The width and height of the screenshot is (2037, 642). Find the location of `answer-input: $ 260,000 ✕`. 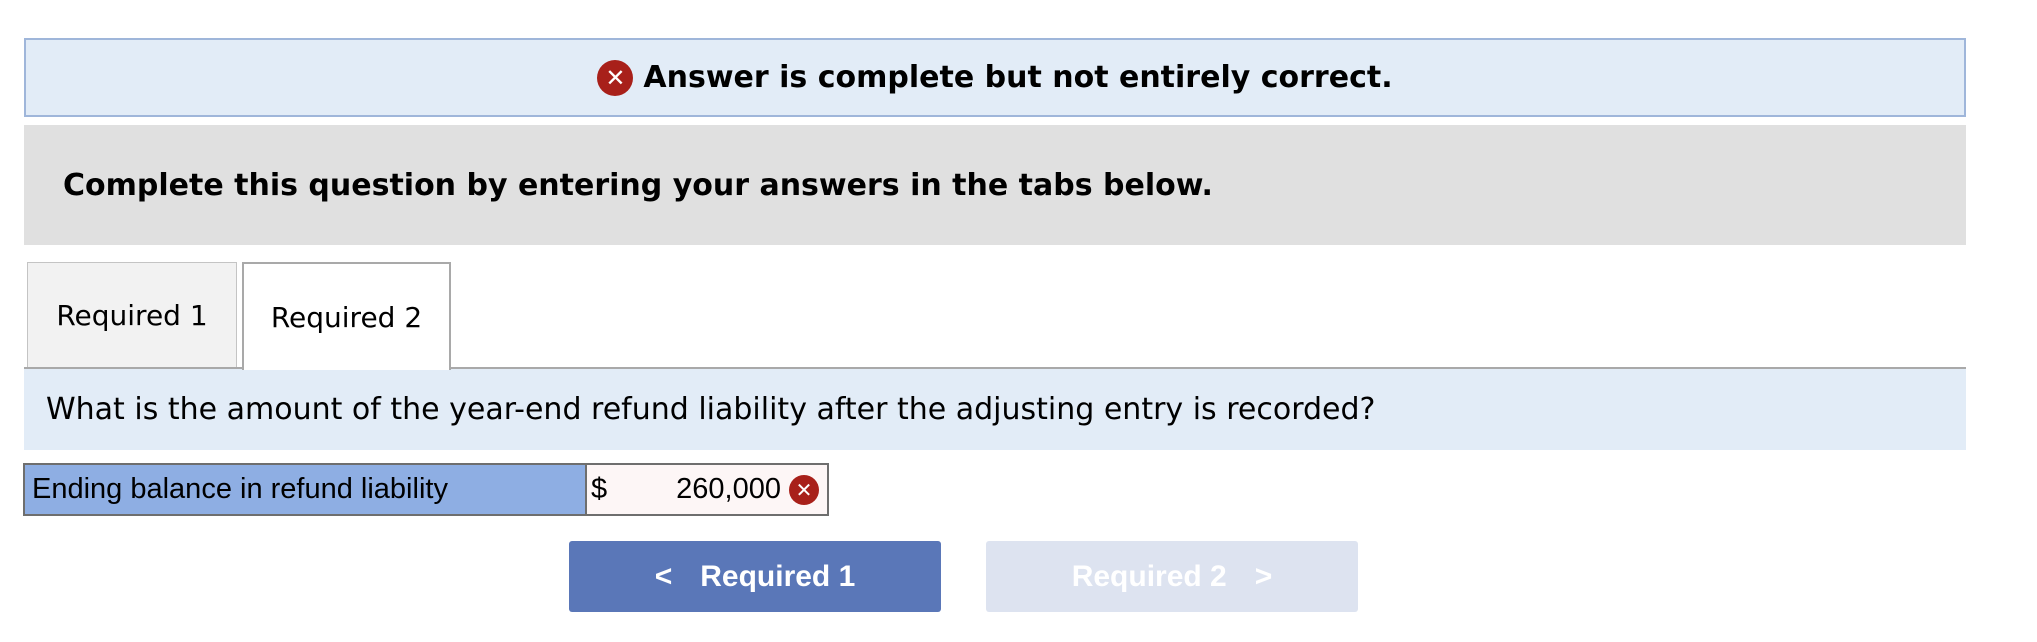

answer-input: $ 260,000 ✕ is located at coordinates (707, 489).